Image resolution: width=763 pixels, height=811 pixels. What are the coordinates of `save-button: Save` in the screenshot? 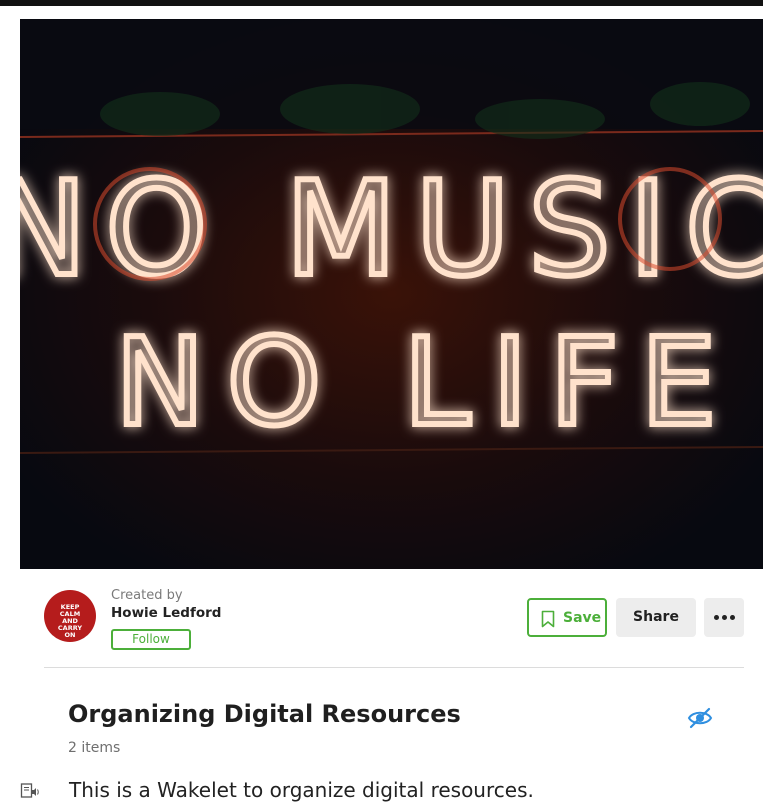 It's located at (567, 617).